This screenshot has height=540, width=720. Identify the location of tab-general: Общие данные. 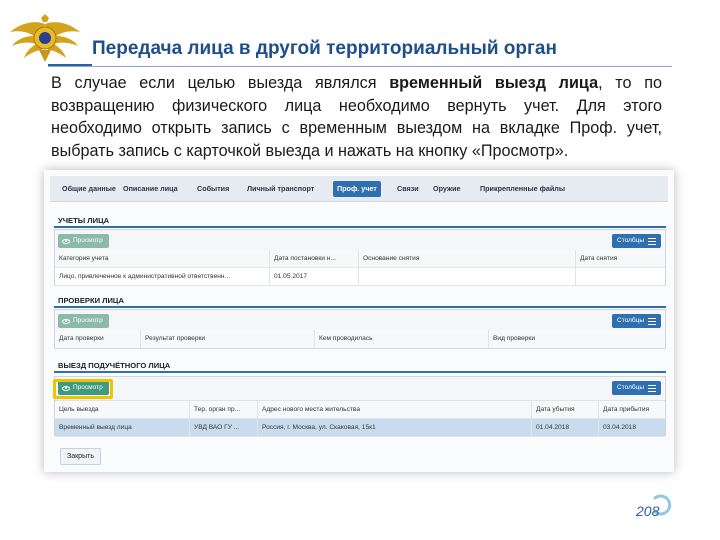
(89, 189).